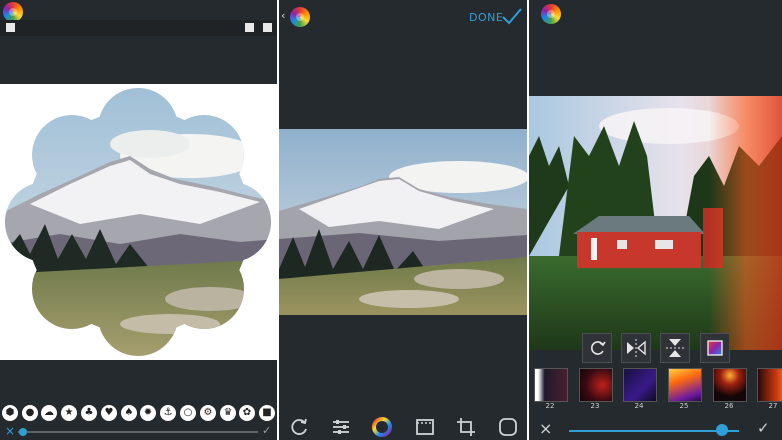 The height and width of the screenshot is (440, 782). I want to click on badge-icon: ✹, so click(148, 413).